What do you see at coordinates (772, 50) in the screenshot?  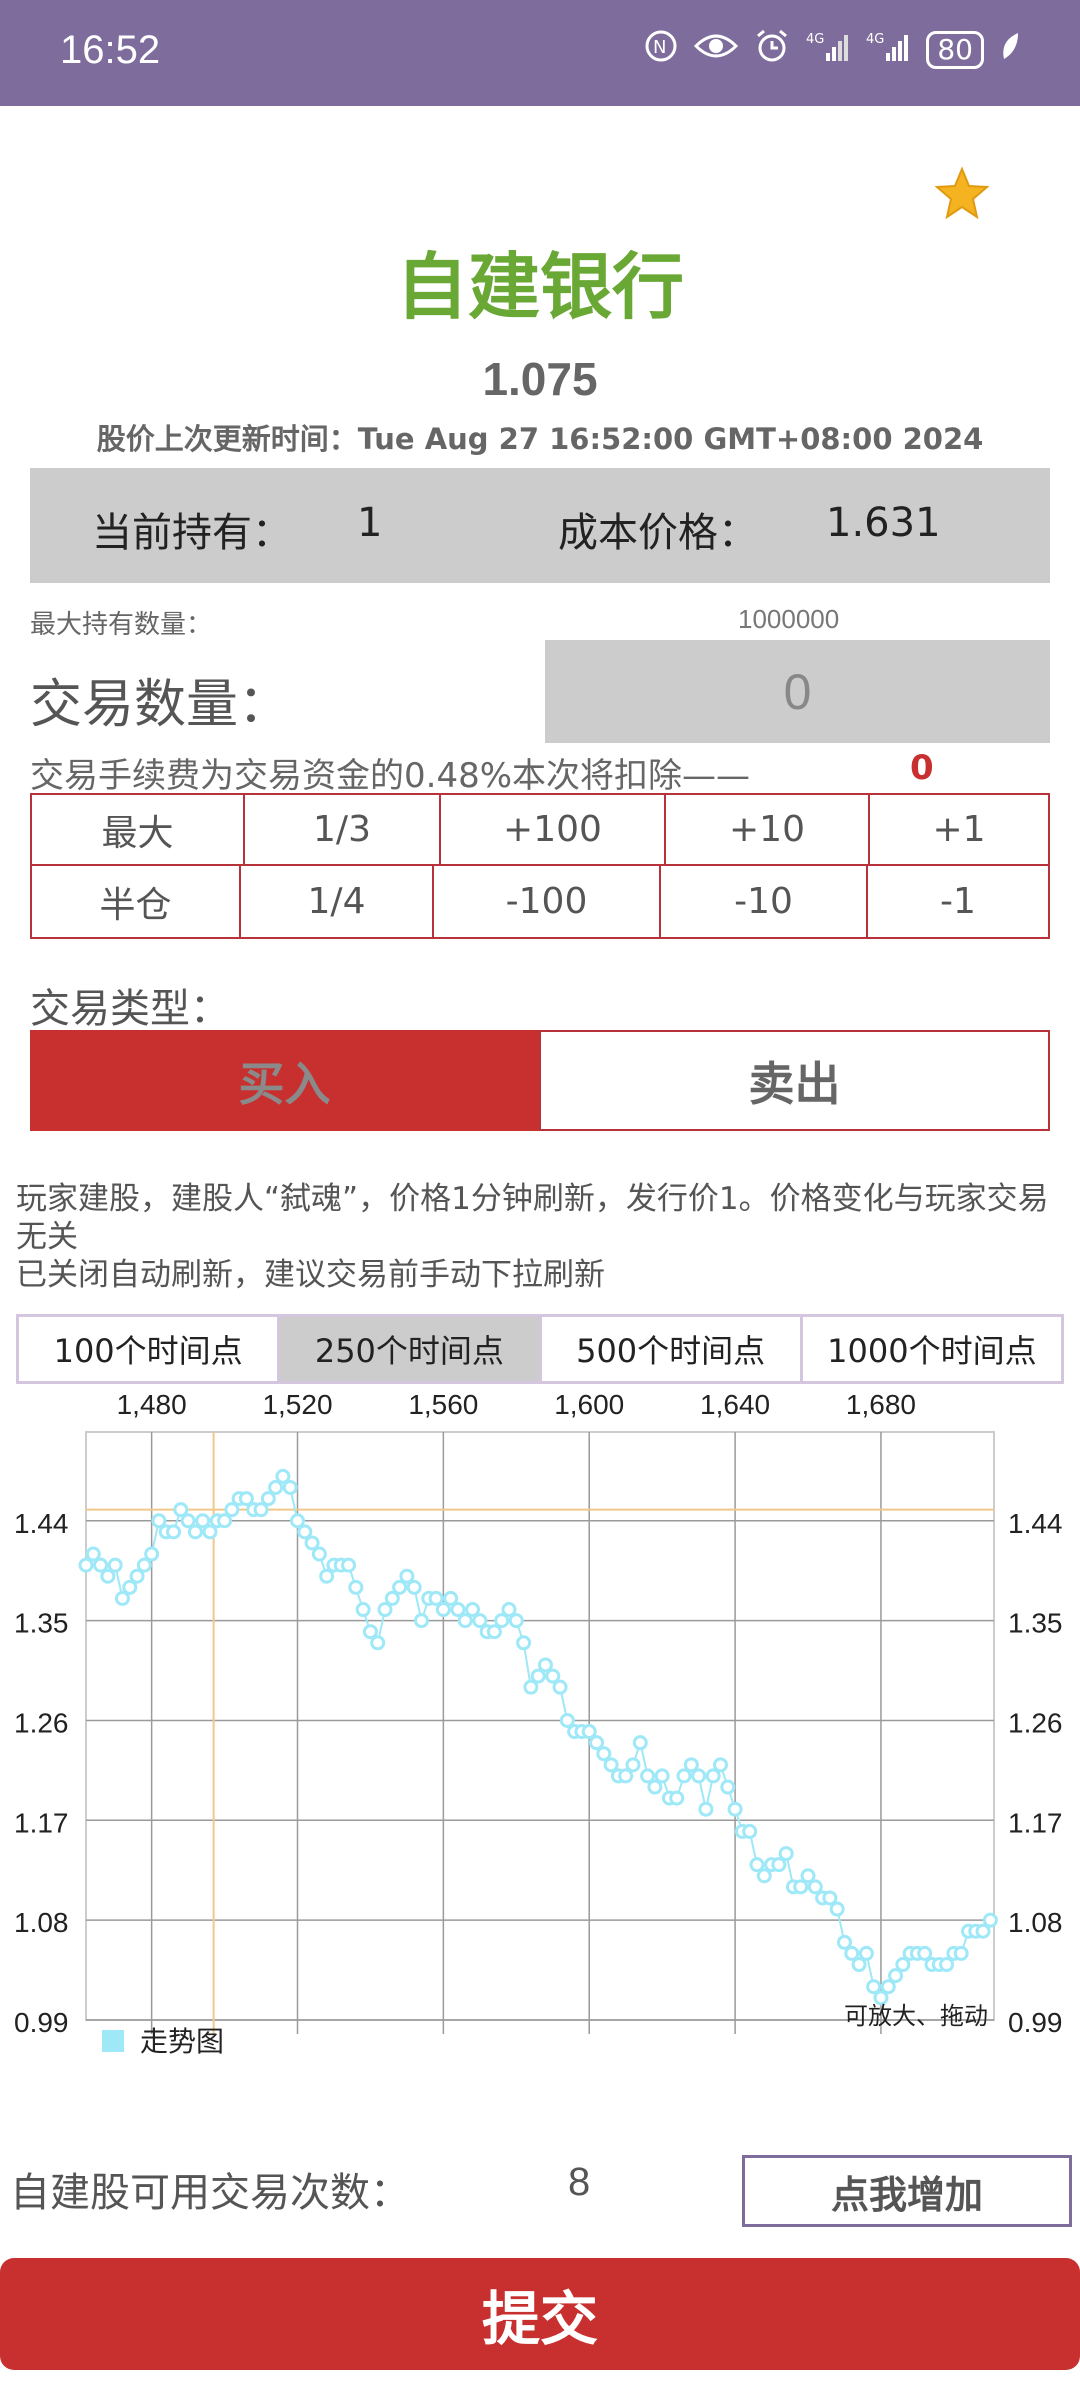 I see `alarm-icon` at bounding box center [772, 50].